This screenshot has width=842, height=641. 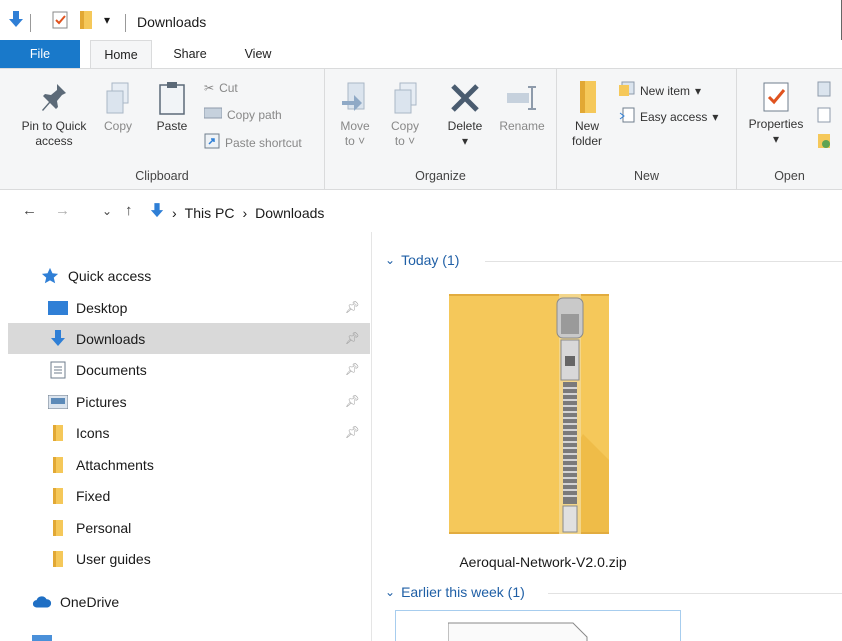 What do you see at coordinates (189, 369) in the screenshot?
I see `nav-item-documents: Documents 📌︎` at bounding box center [189, 369].